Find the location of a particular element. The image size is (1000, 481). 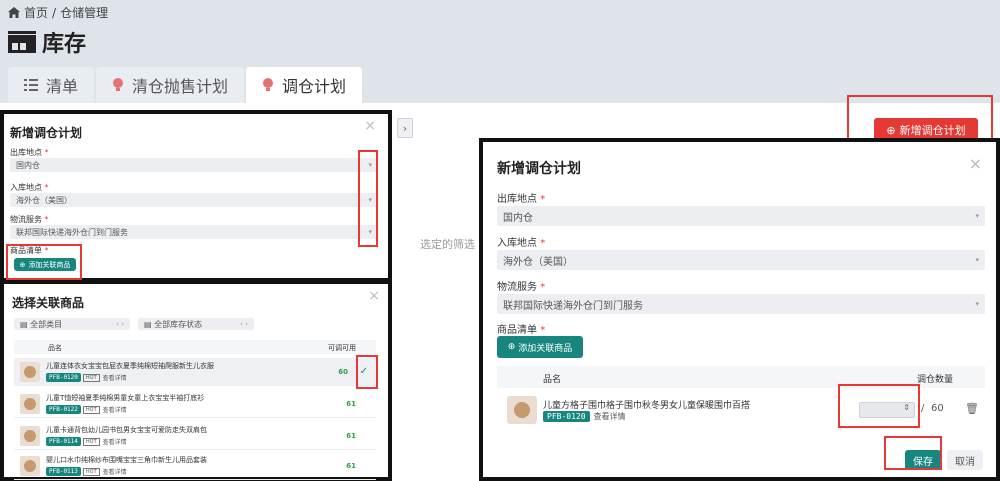

stock-status-filter: ▤ 全部库存状态 ‹ › is located at coordinates (196, 324).